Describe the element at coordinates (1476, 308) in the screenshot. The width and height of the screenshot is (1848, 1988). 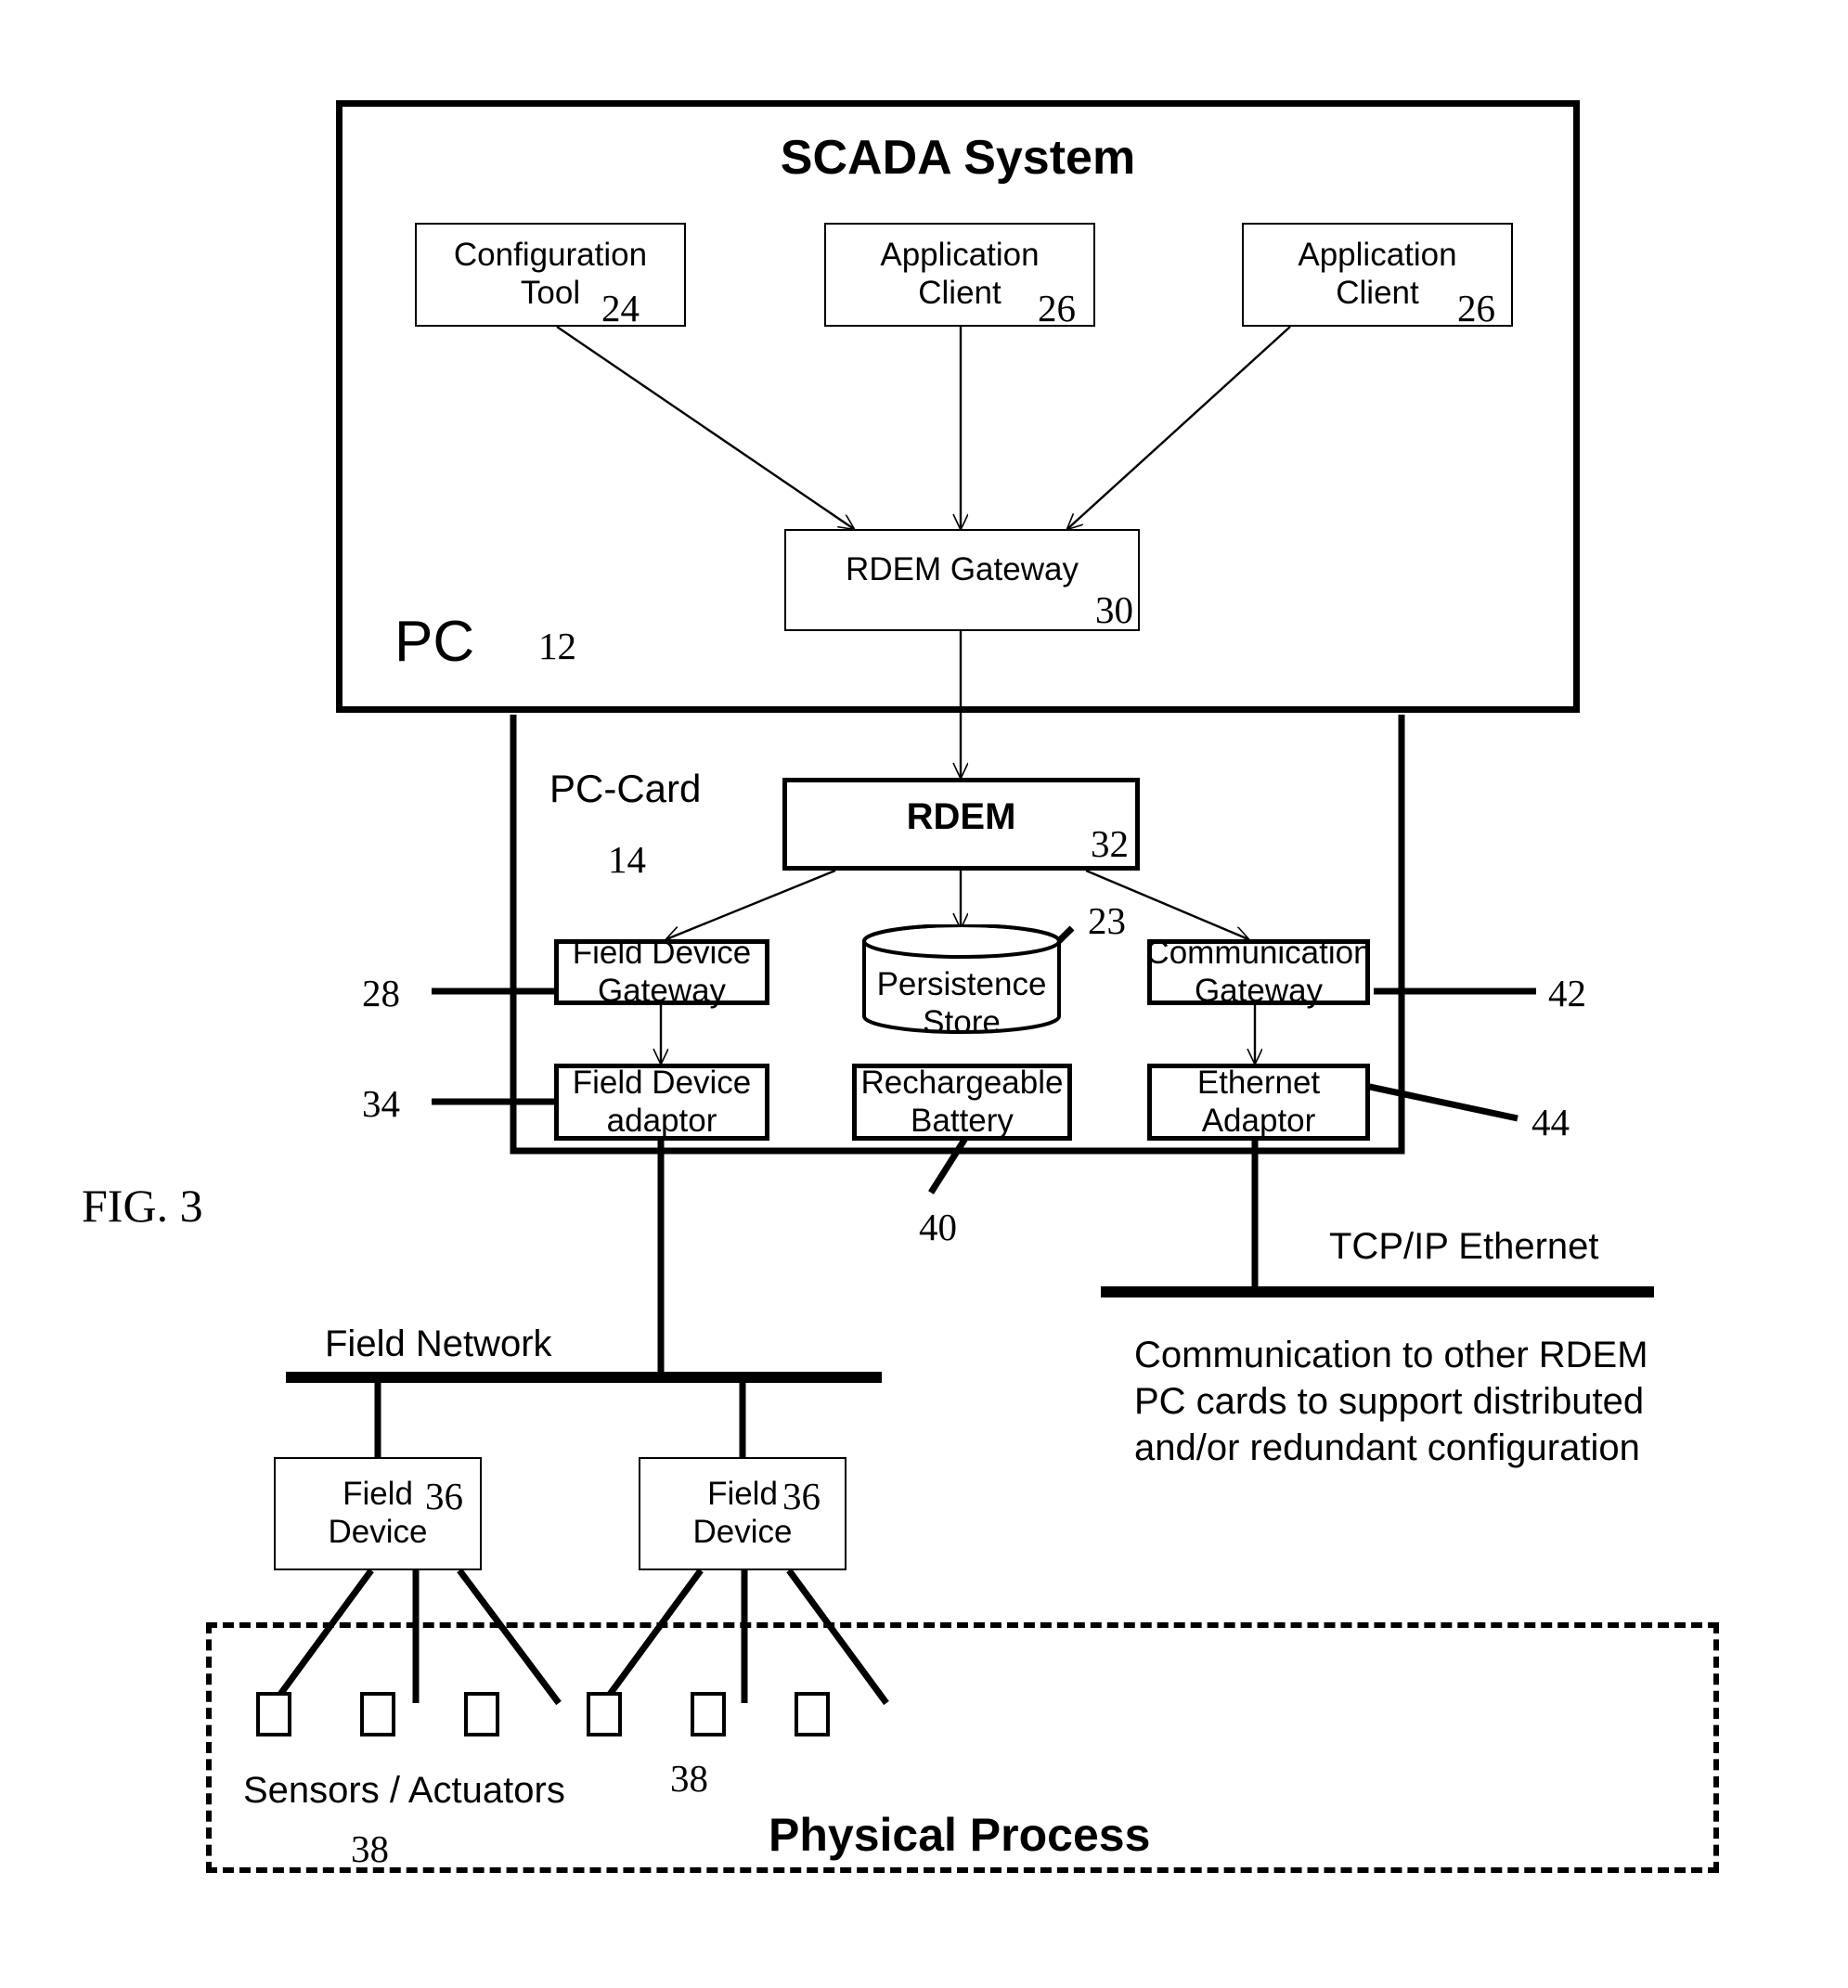
I see `ref-26-b: 26` at that location.